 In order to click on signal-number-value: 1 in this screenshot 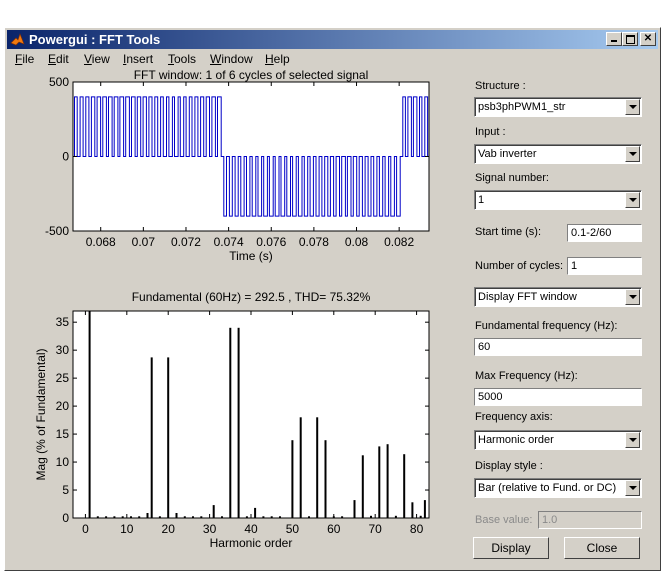, I will do `click(481, 200)`.